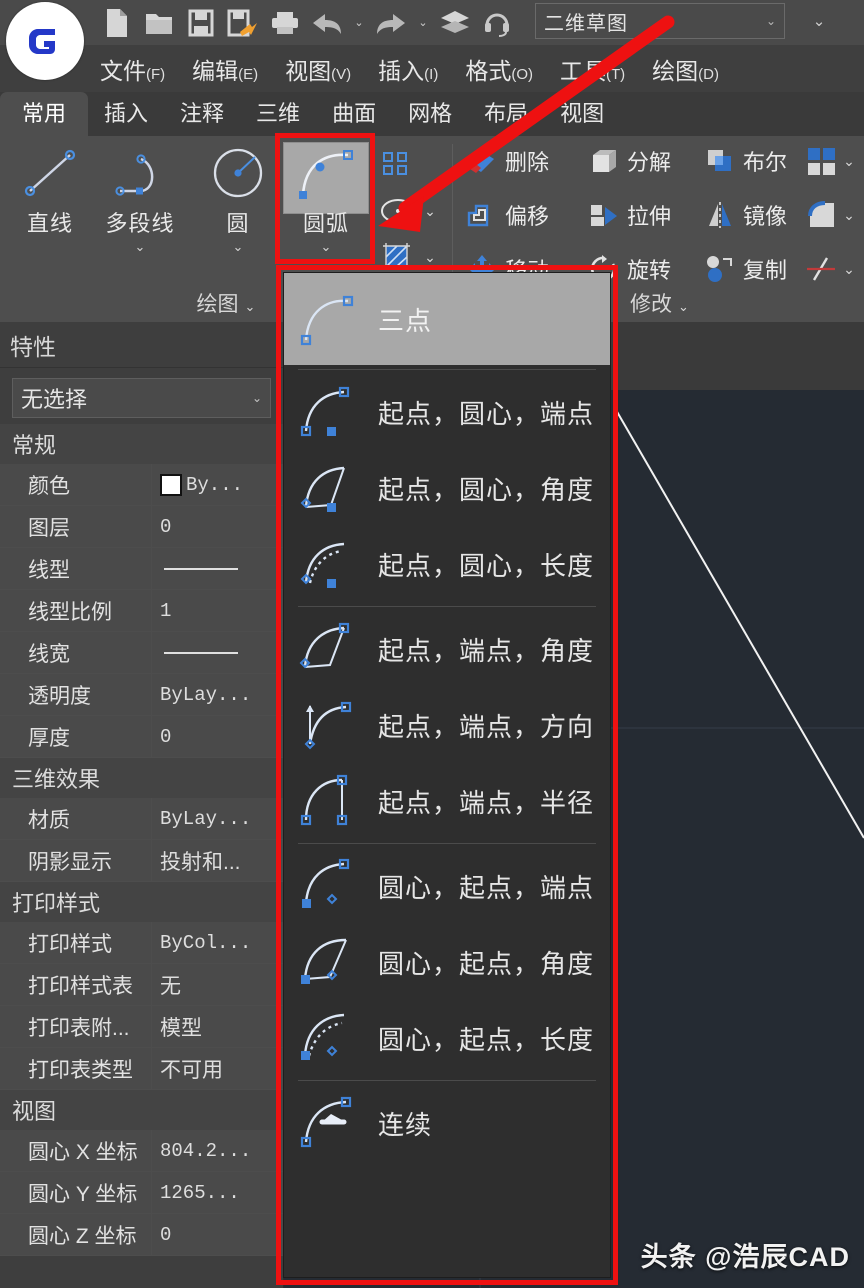  I want to click on table-row: 厚度 0, so click(141, 737).